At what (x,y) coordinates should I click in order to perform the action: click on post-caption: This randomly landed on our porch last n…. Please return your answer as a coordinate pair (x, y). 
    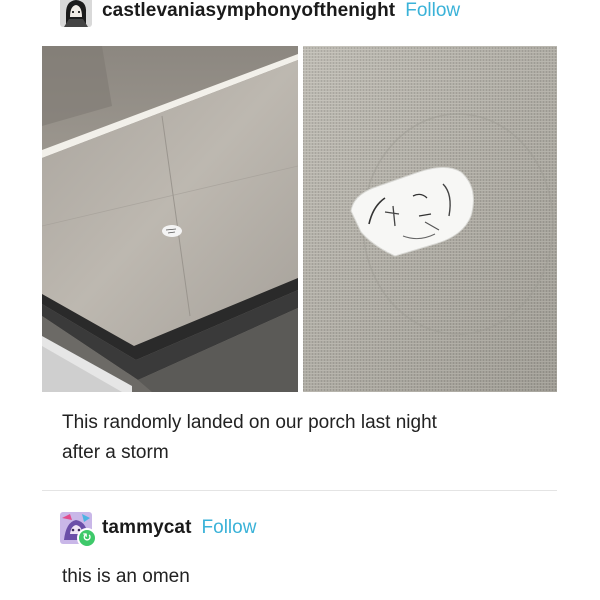
    Looking at the image, I should click on (302, 438).